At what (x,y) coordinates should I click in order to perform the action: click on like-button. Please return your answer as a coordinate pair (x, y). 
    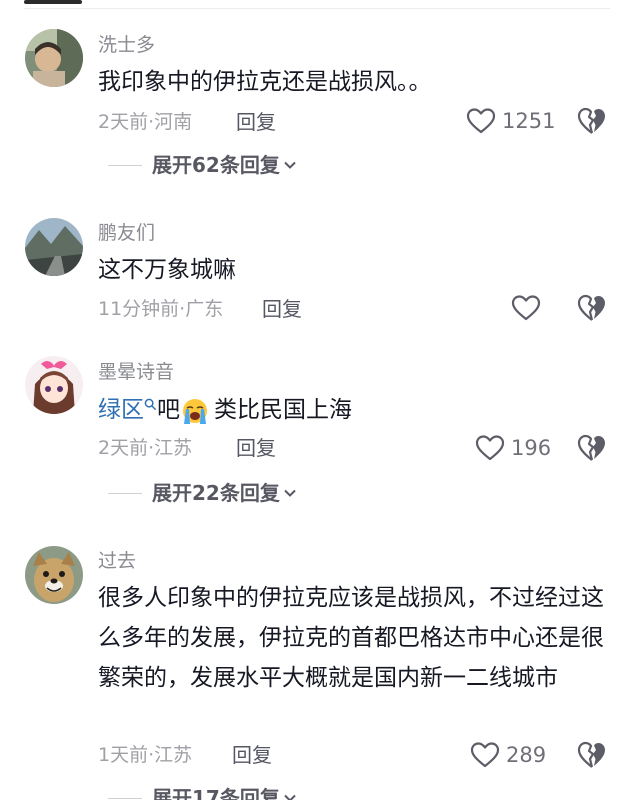
    Looking at the image, I should click on (526, 308).